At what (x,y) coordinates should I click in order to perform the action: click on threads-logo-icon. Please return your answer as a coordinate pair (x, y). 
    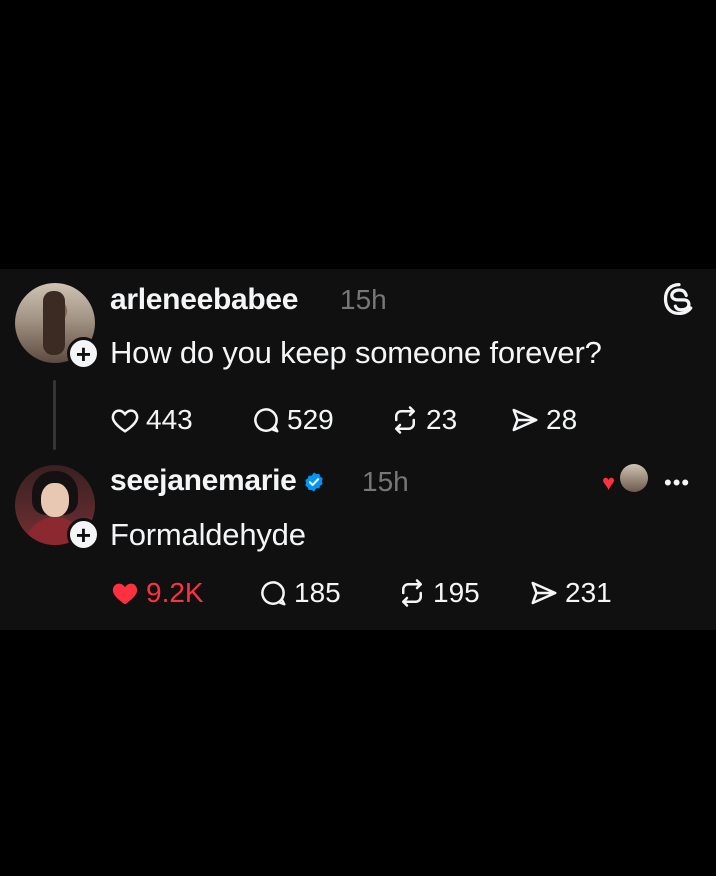
    Looking at the image, I should click on (679, 299).